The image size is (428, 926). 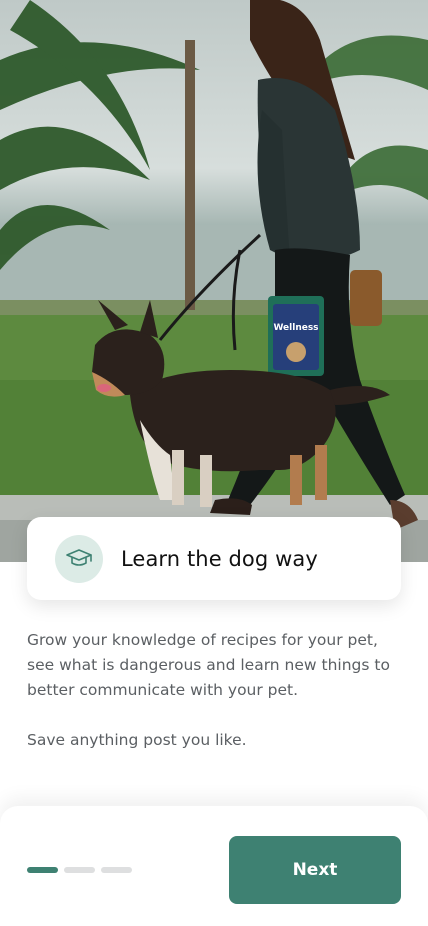 What do you see at coordinates (315, 870) in the screenshot?
I see `next-button: Next` at bounding box center [315, 870].